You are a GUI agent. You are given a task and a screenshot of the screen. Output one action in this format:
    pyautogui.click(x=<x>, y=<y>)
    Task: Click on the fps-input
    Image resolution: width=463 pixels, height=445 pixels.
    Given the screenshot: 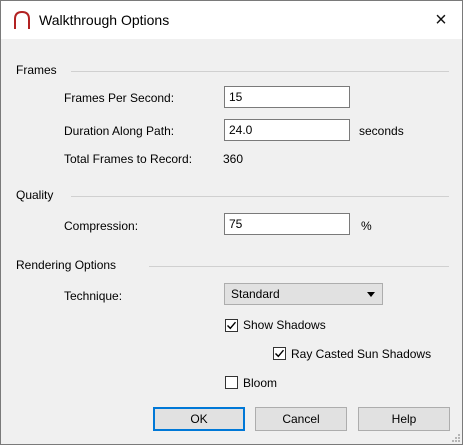 What is the action you would take?
    pyautogui.click(x=287, y=97)
    